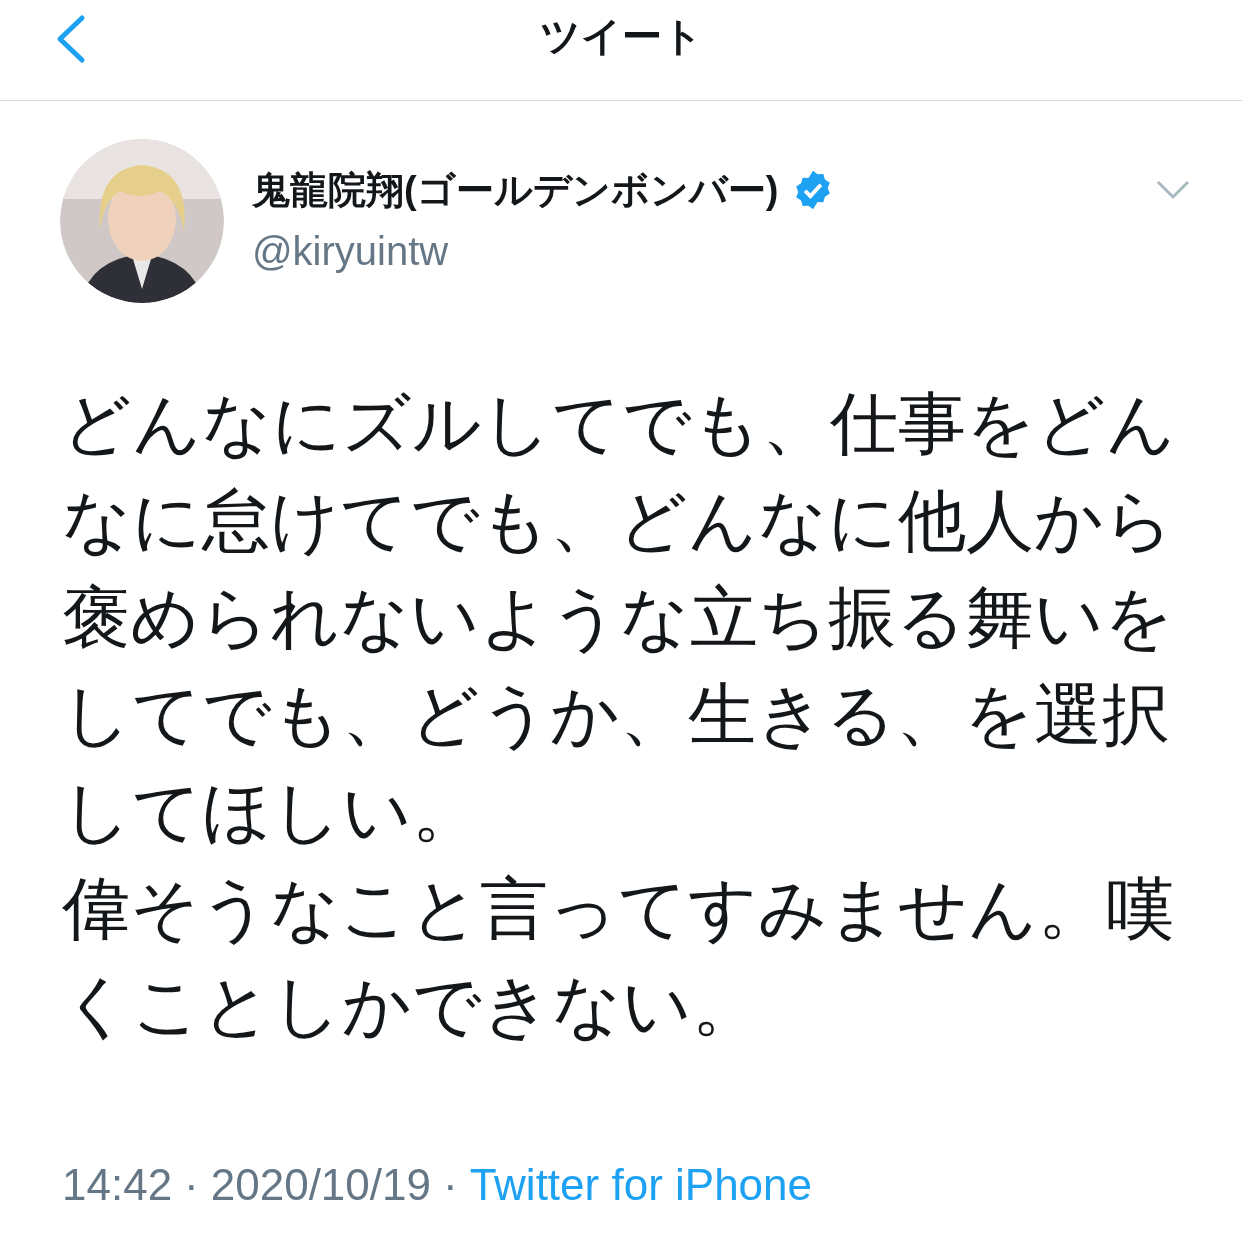  I want to click on tweet-time: 14:42, so click(117, 1185).